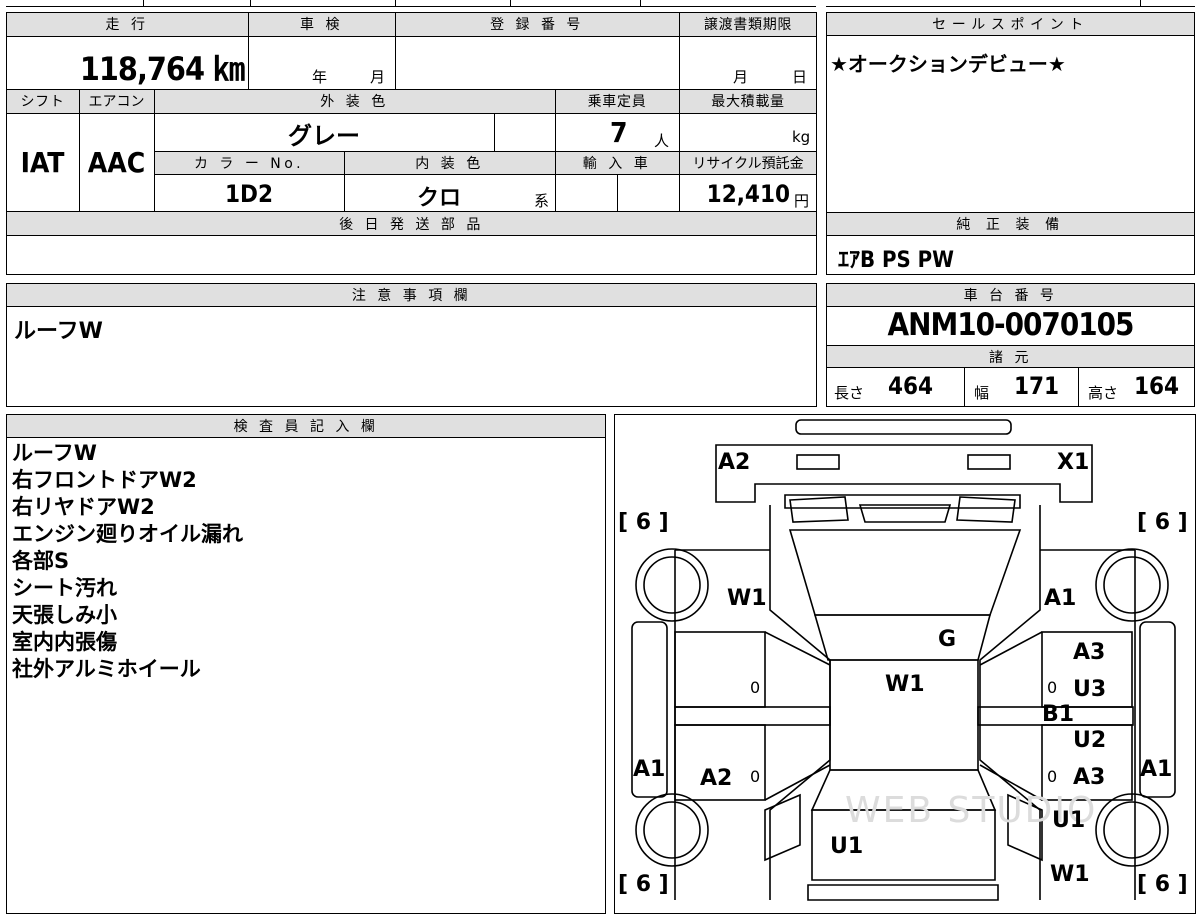  What do you see at coordinates (249, 164) in the screenshot?
I see `color-no-label: カ ラ ー No.` at bounding box center [249, 164].